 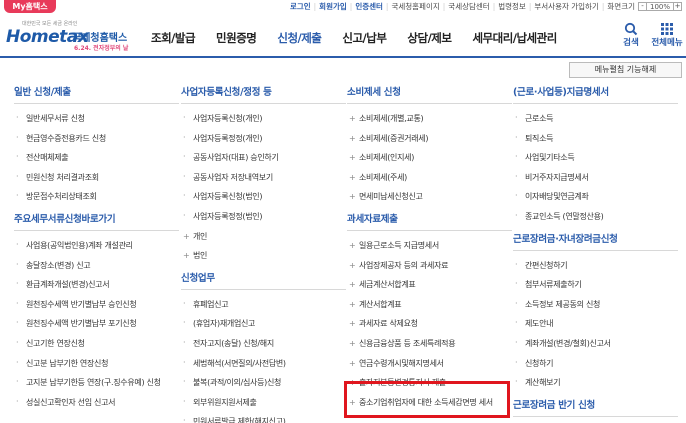 I want to click on menu-link: · 소득정보 제공동의 신청, so click(x=595, y=304).